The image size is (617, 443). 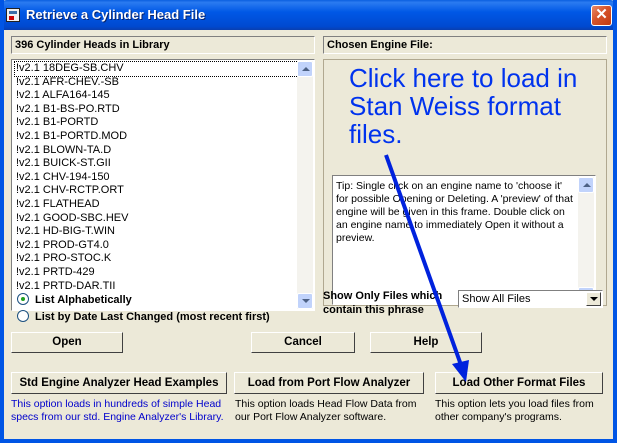 I want to click on list-item: !v2.1 BUICK-ST.GII, so click(x=156, y=164).